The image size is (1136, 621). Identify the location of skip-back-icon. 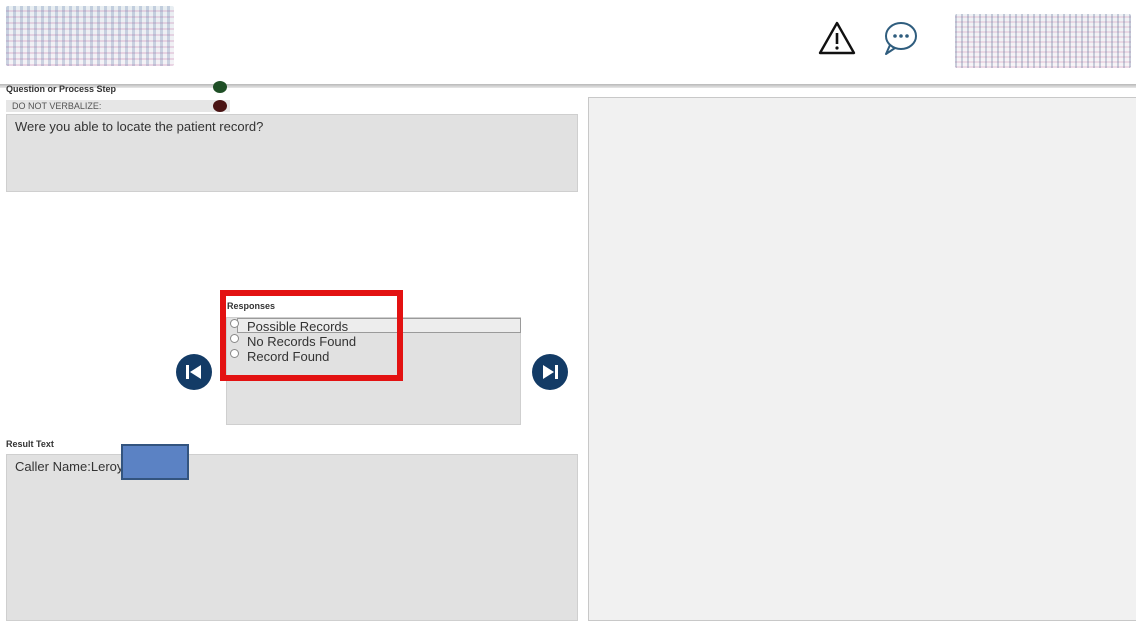
(193, 372).